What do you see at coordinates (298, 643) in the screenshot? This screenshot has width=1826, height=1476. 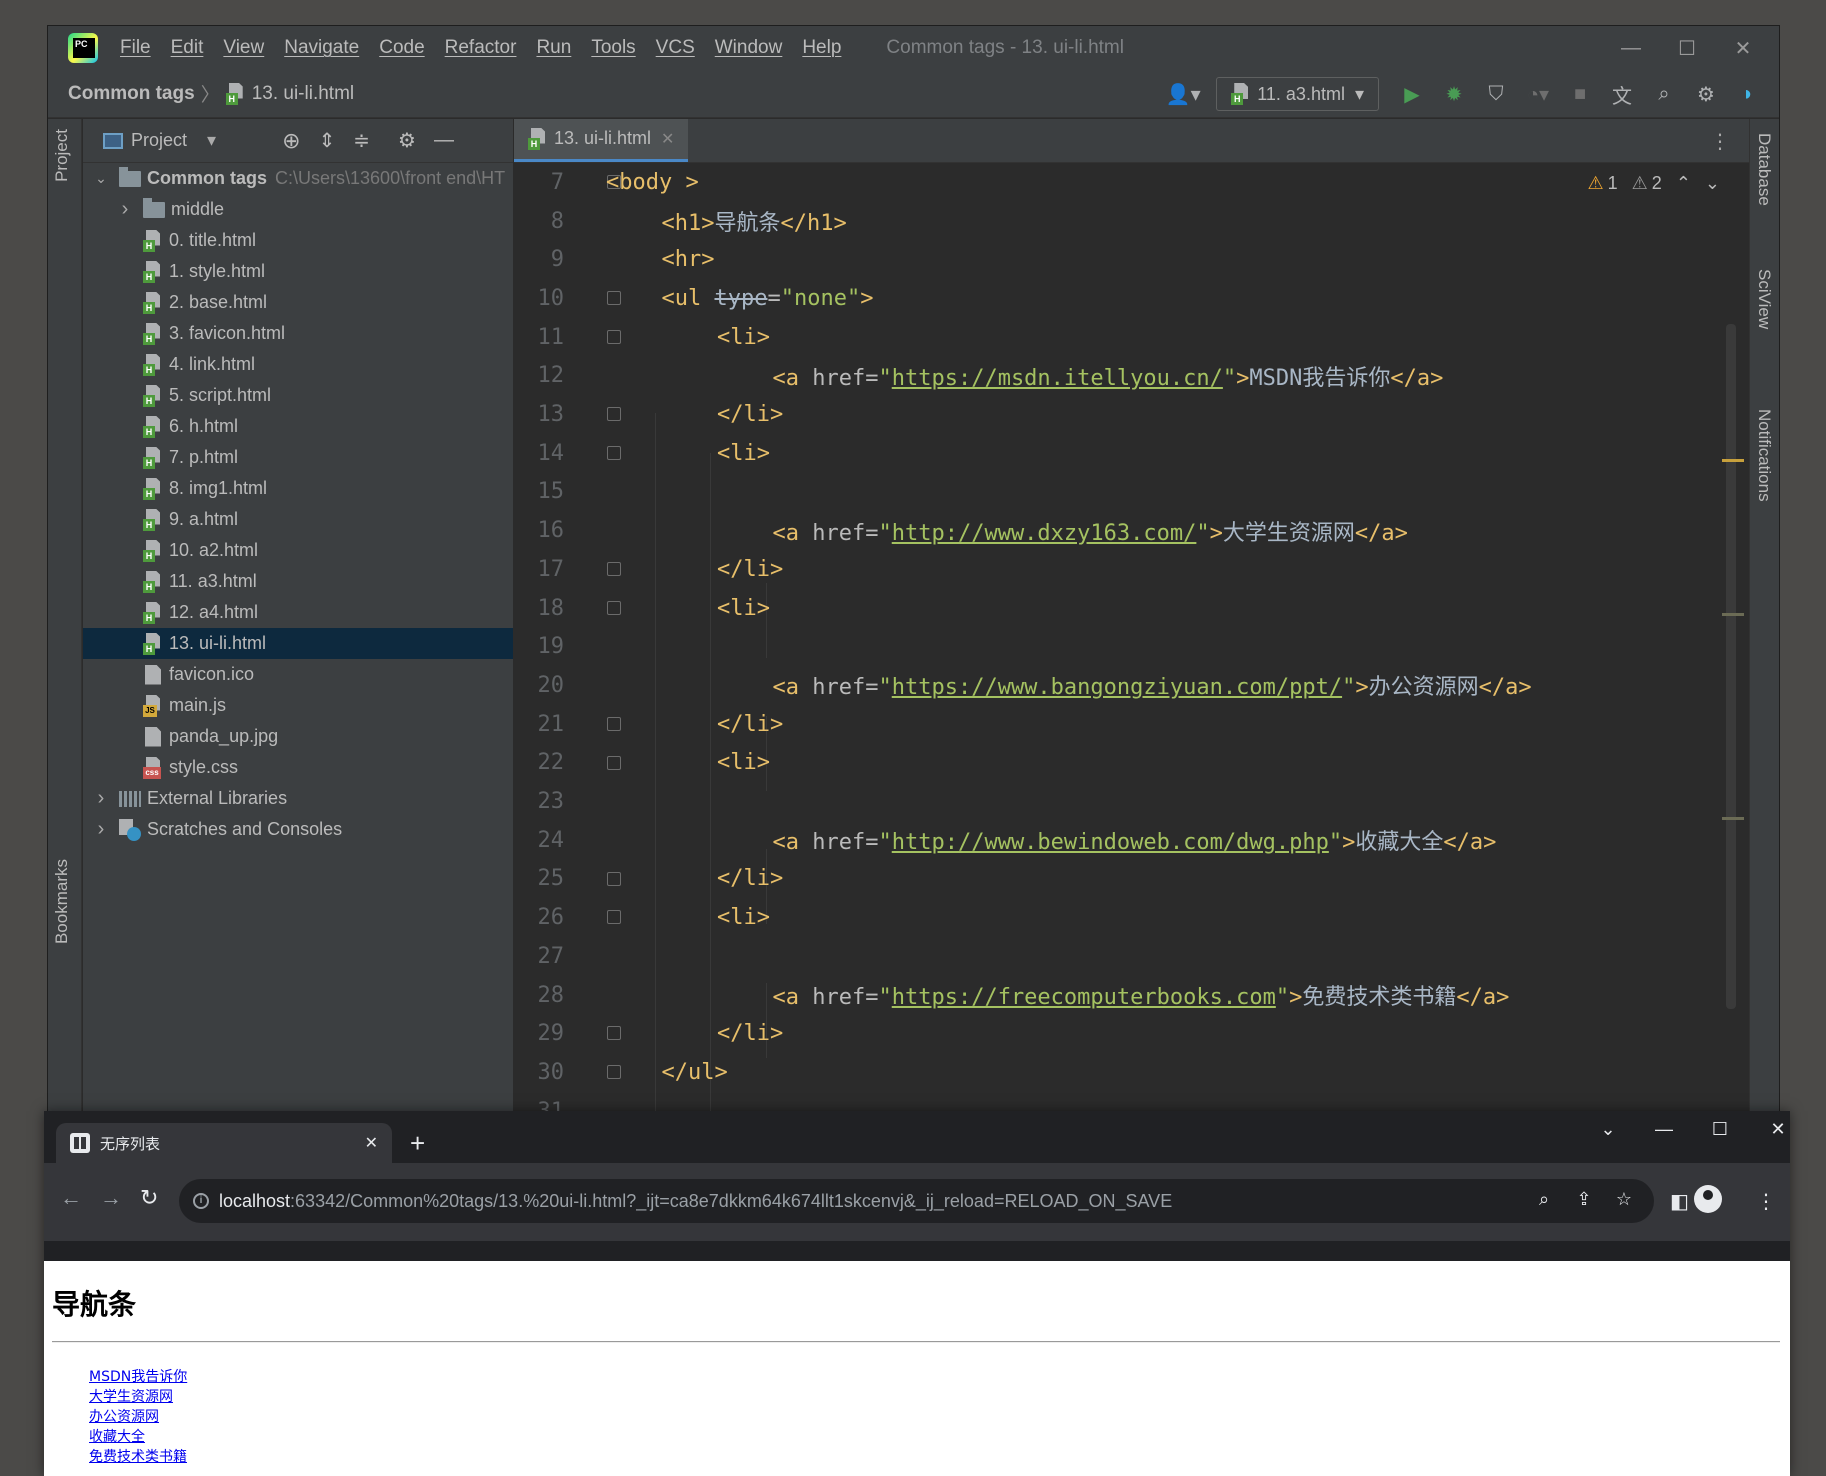 I see `tree-file: 13. ui-li.html` at bounding box center [298, 643].